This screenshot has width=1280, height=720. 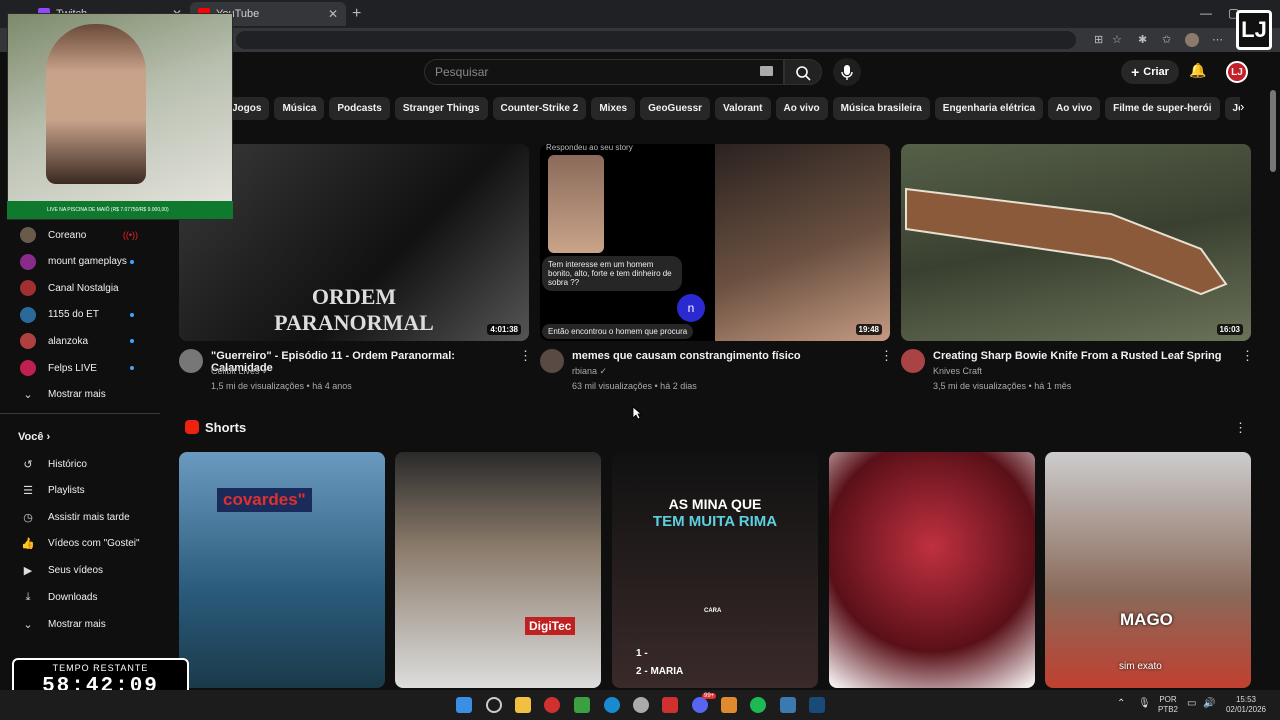 I want to click on short-card, so click(x=932, y=570).